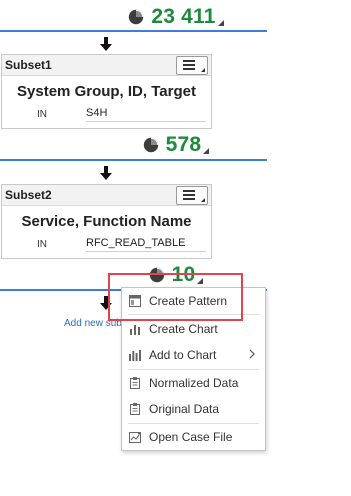 This screenshot has width=351, height=496. I want to click on step-count-1: 23 411, so click(175, 17).